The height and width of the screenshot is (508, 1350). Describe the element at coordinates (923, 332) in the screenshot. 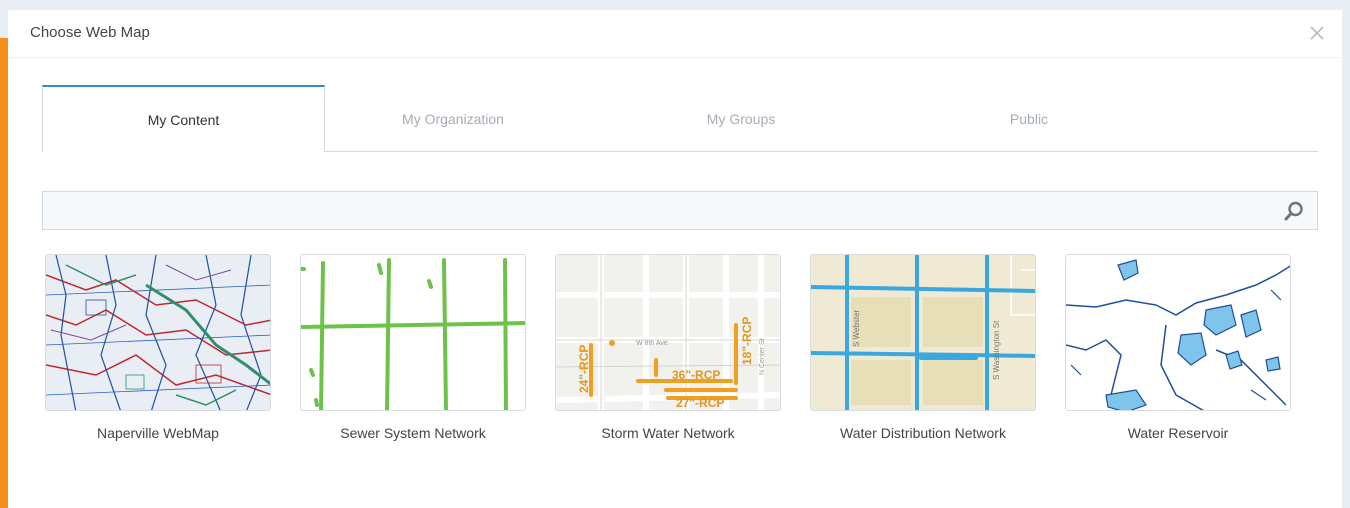

I see `map-thumbnail: S Webster S Washington St` at that location.